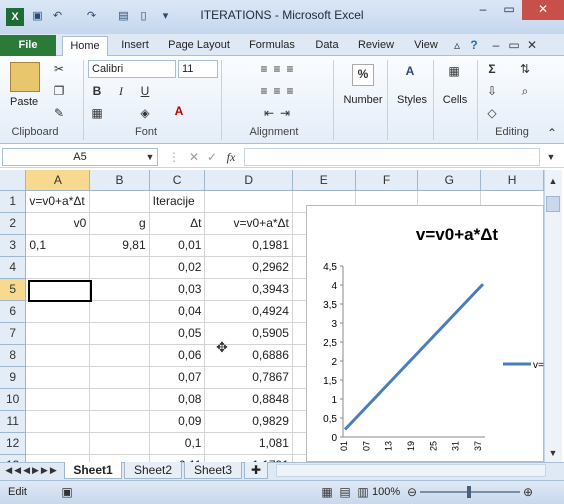 The width and height of the screenshot is (564, 504). I want to click on sheet-tab-sheet2: Sheet2, so click(153, 470).